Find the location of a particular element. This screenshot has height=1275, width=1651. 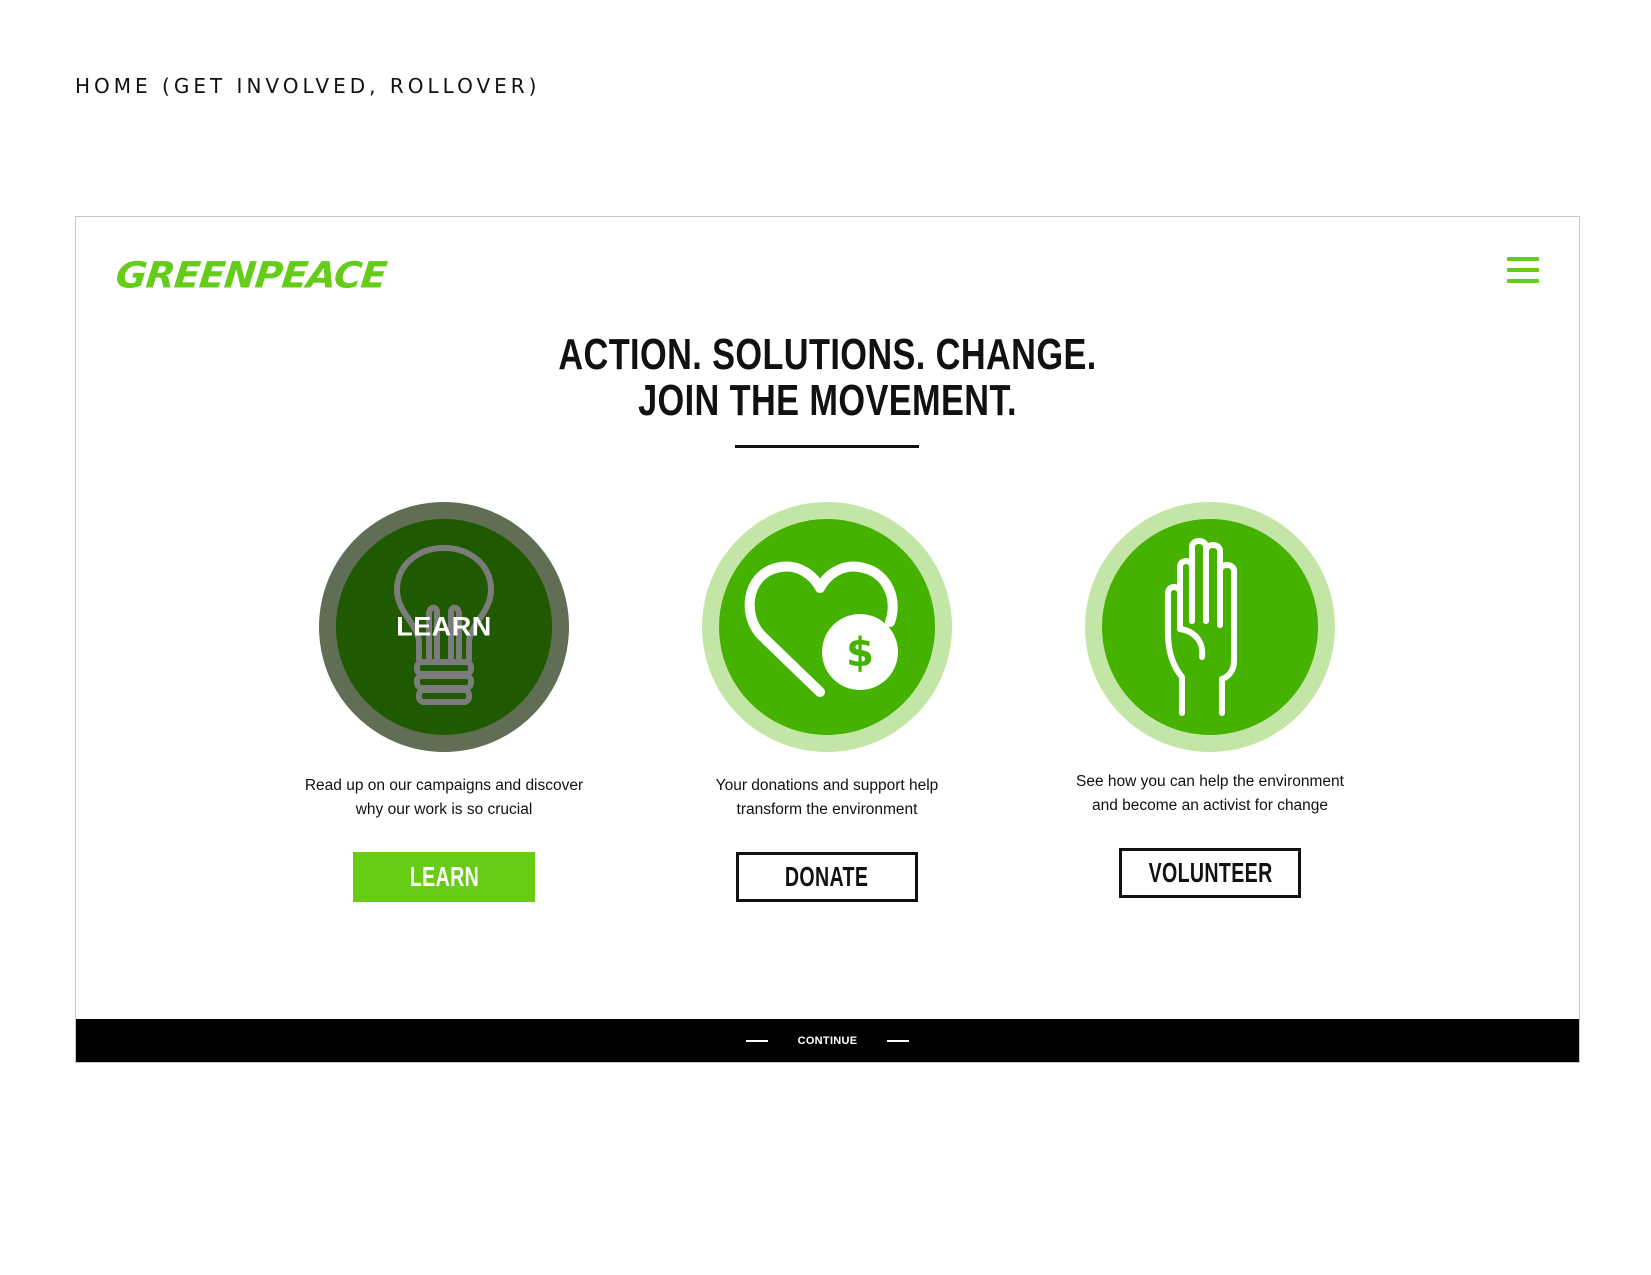

page-label: HOME (GET INVOLVED, ROLLOVER) is located at coordinates (308, 86).